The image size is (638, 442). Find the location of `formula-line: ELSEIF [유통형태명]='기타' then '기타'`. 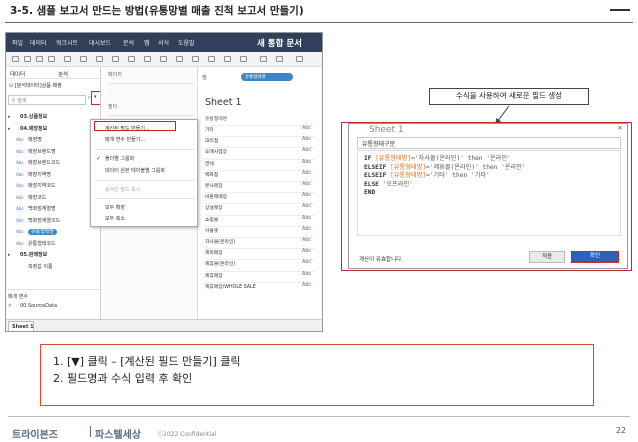

formula-line: ELSEIF [유통형태명]='기타' then '기타' is located at coordinates (489, 176).